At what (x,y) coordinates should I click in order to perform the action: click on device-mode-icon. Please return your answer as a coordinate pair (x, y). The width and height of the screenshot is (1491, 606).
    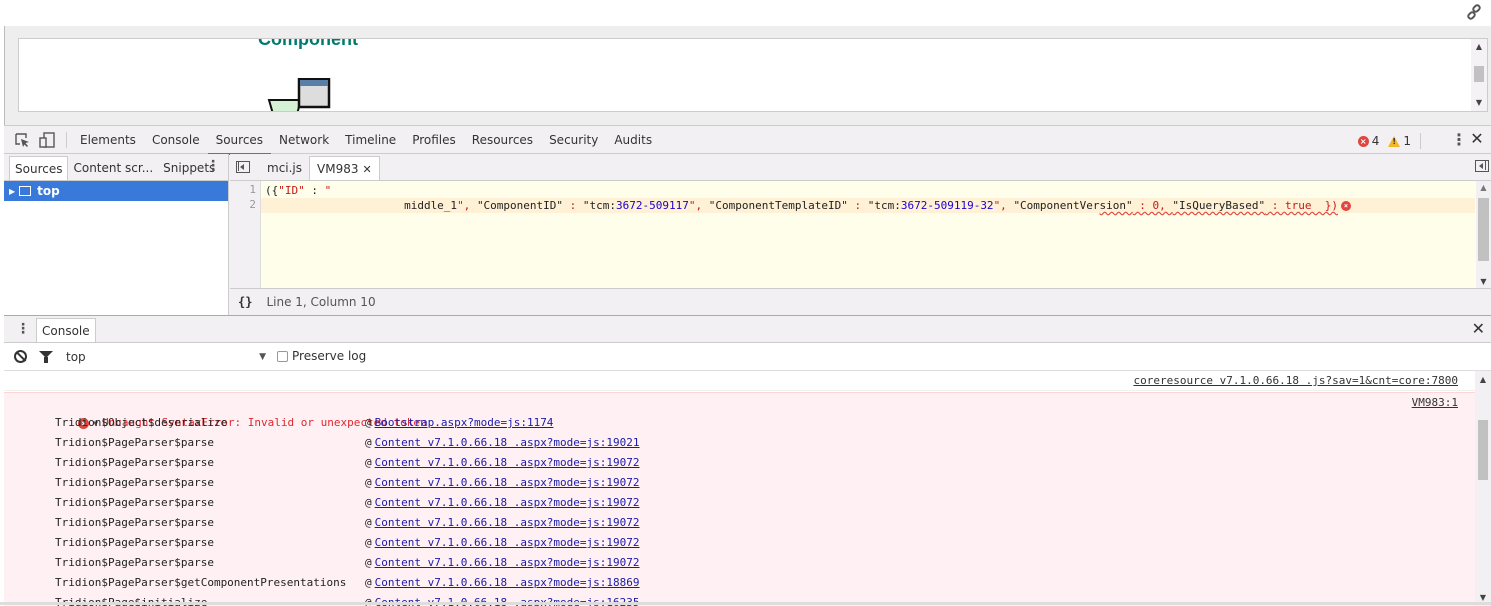
    Looking at the image, I should click on (47, 140).